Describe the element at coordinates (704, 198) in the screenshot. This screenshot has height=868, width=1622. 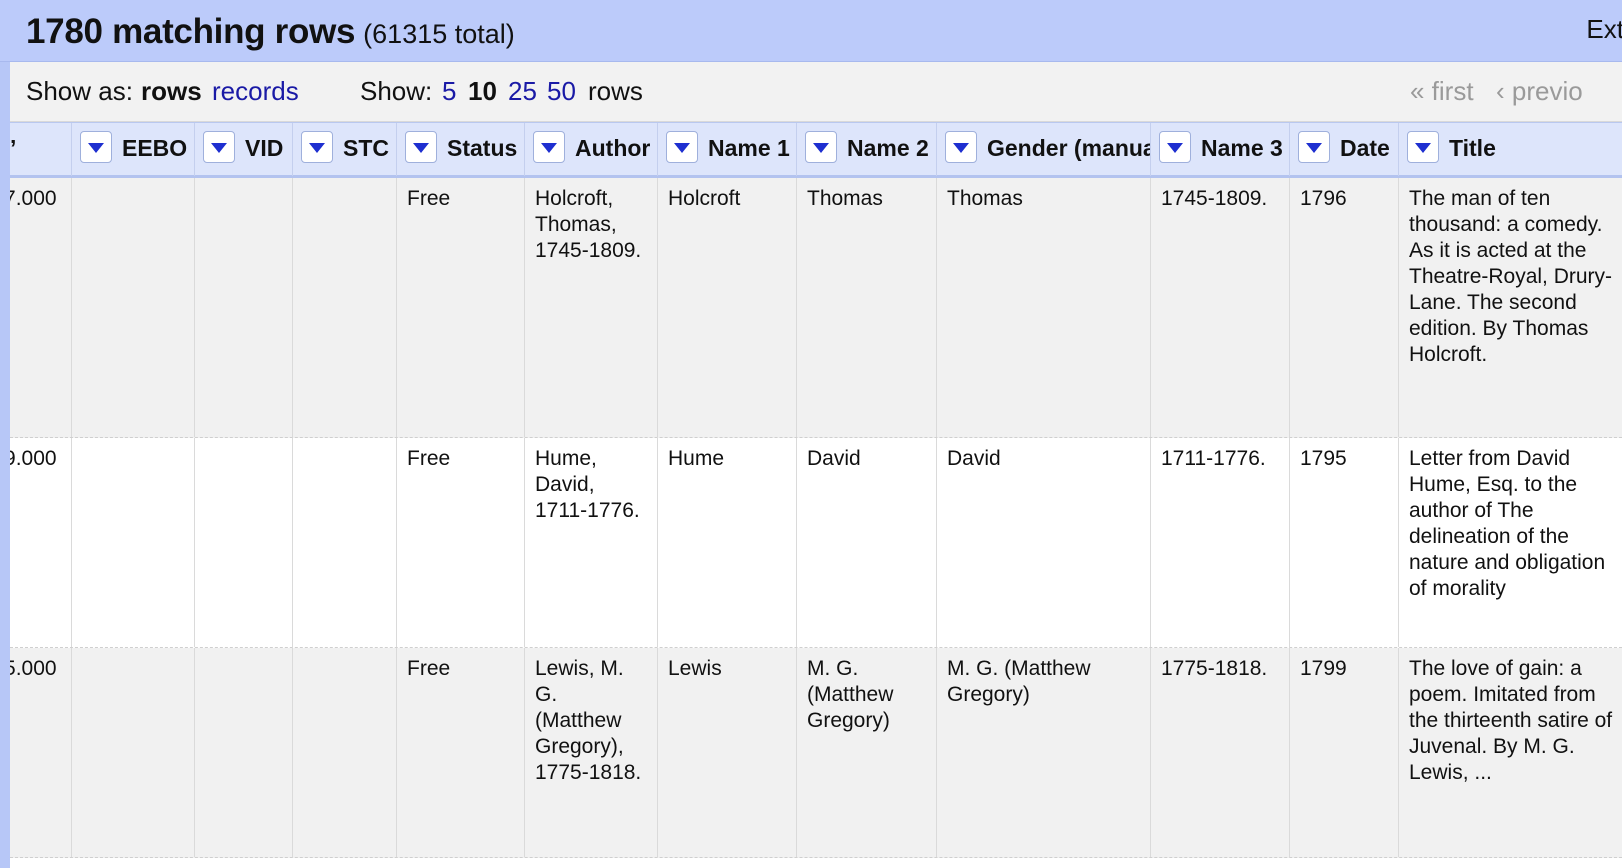
I see `cell-text: Holcroft` at that location.